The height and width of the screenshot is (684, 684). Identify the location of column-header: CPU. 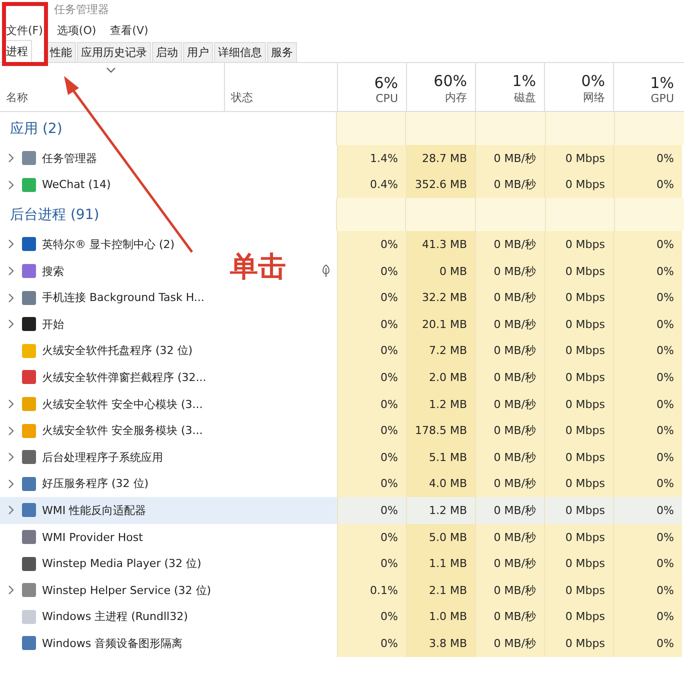
(387, 98).